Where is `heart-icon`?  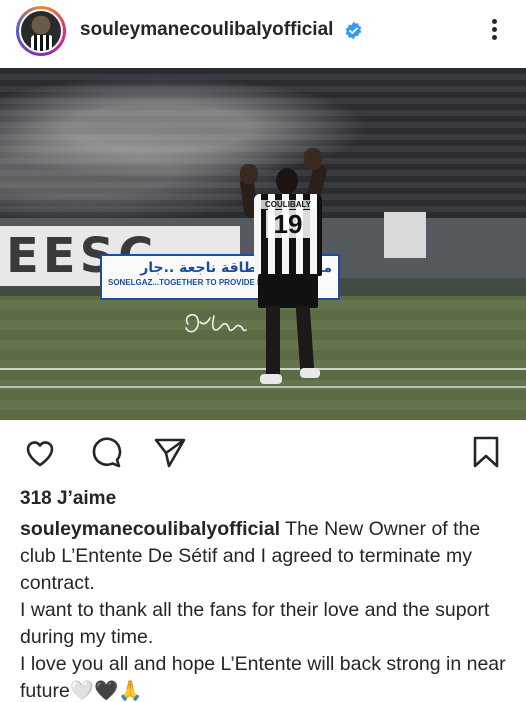
heart-icon is located at coordinates (40, 452).